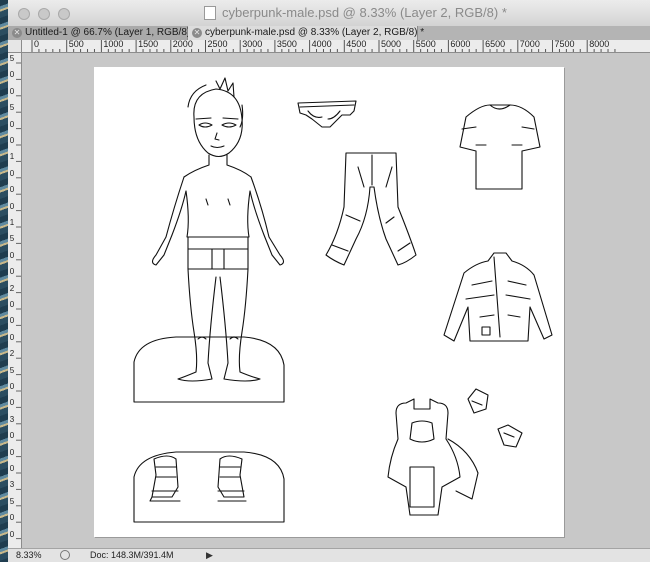 The height and width of the screenshot is (562, 650). Describe the element at coordinates (217, 44) in the screenshot. I see `ruler-label: 2500` at that location.